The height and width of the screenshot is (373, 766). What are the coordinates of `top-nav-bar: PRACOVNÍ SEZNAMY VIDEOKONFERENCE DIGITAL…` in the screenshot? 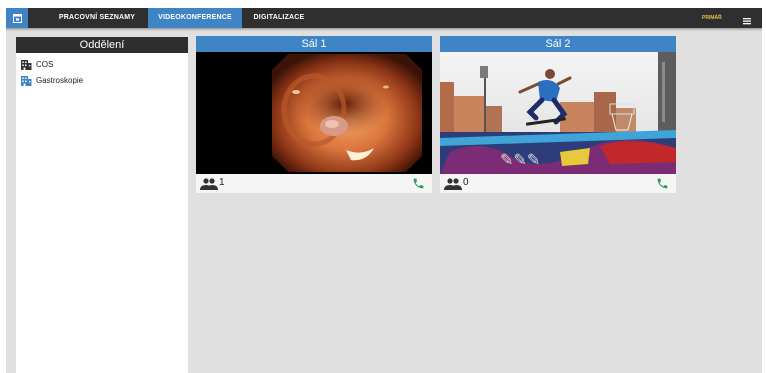 It's located at (384, 18).